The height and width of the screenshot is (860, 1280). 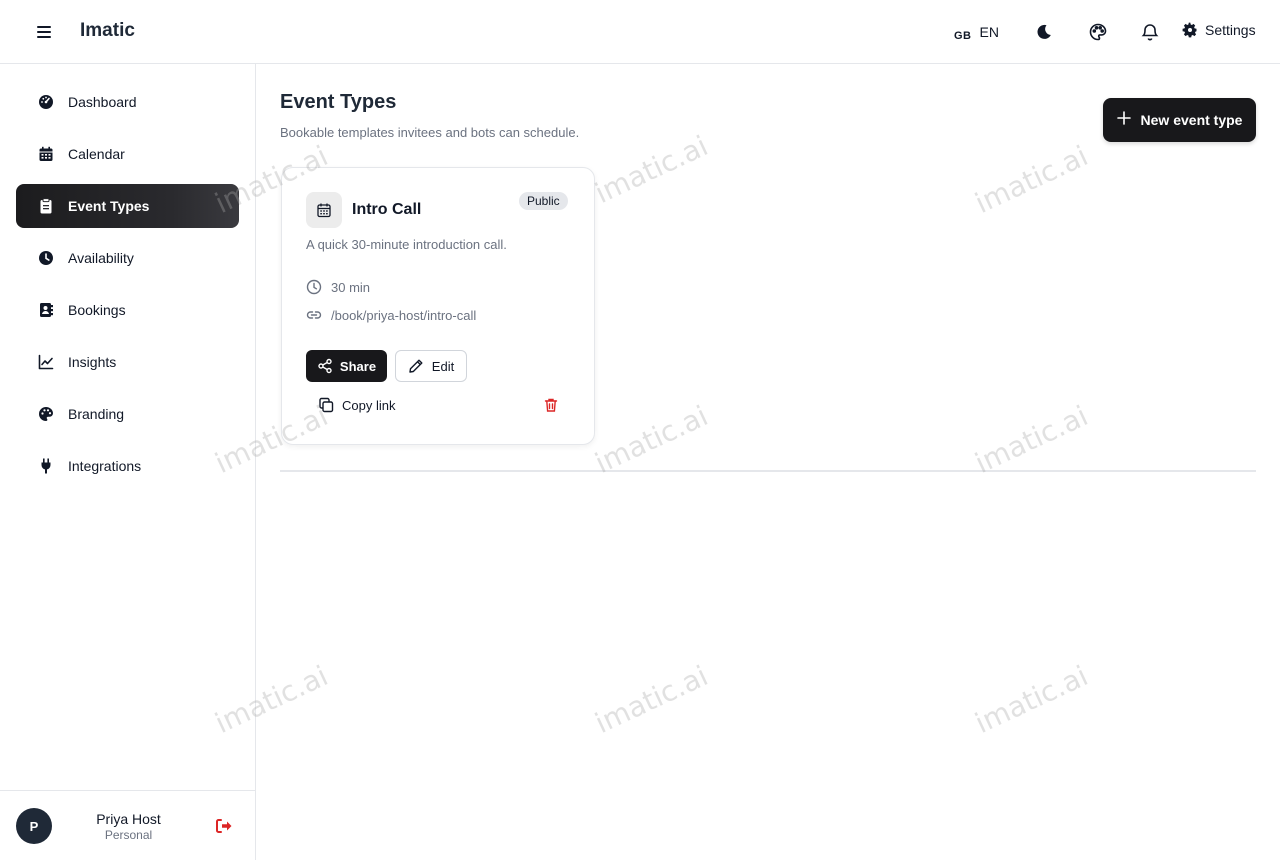 What do you see at coordinates (406, 244) in the screenshot?
I see `event-description: A quick 30-minute introduction call.` at bounding box center [406, 244].